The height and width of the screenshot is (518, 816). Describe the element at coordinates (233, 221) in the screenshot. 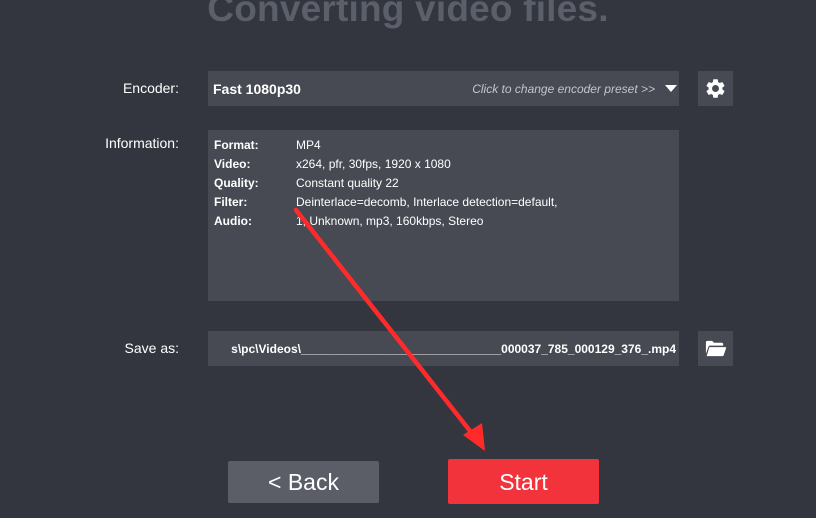

I see `info-key: Audio:` at that location.